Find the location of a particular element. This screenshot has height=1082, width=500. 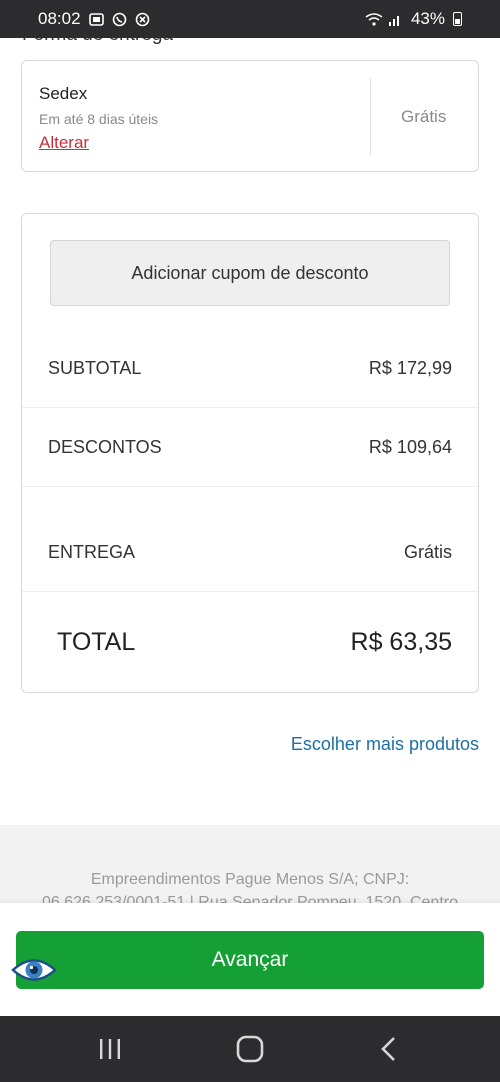

advance-button: Avançar is located at coordinates (250, 960).